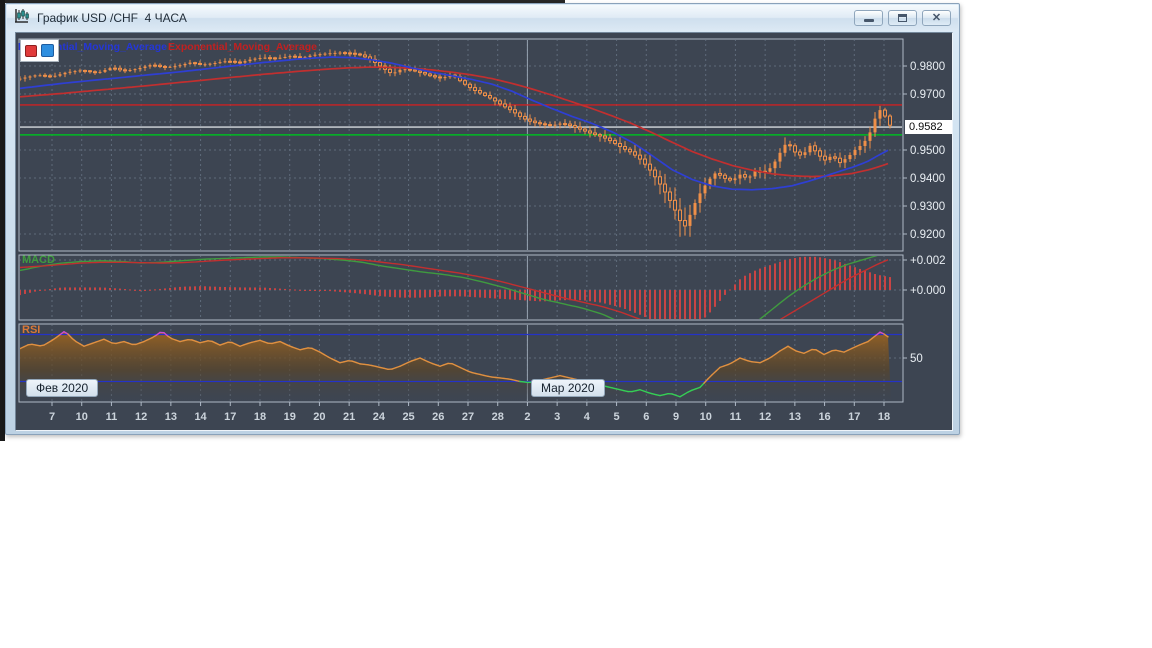 This screenshot has height=648, width=1152. I want to click on close-button: ✕, so click(936, 18).